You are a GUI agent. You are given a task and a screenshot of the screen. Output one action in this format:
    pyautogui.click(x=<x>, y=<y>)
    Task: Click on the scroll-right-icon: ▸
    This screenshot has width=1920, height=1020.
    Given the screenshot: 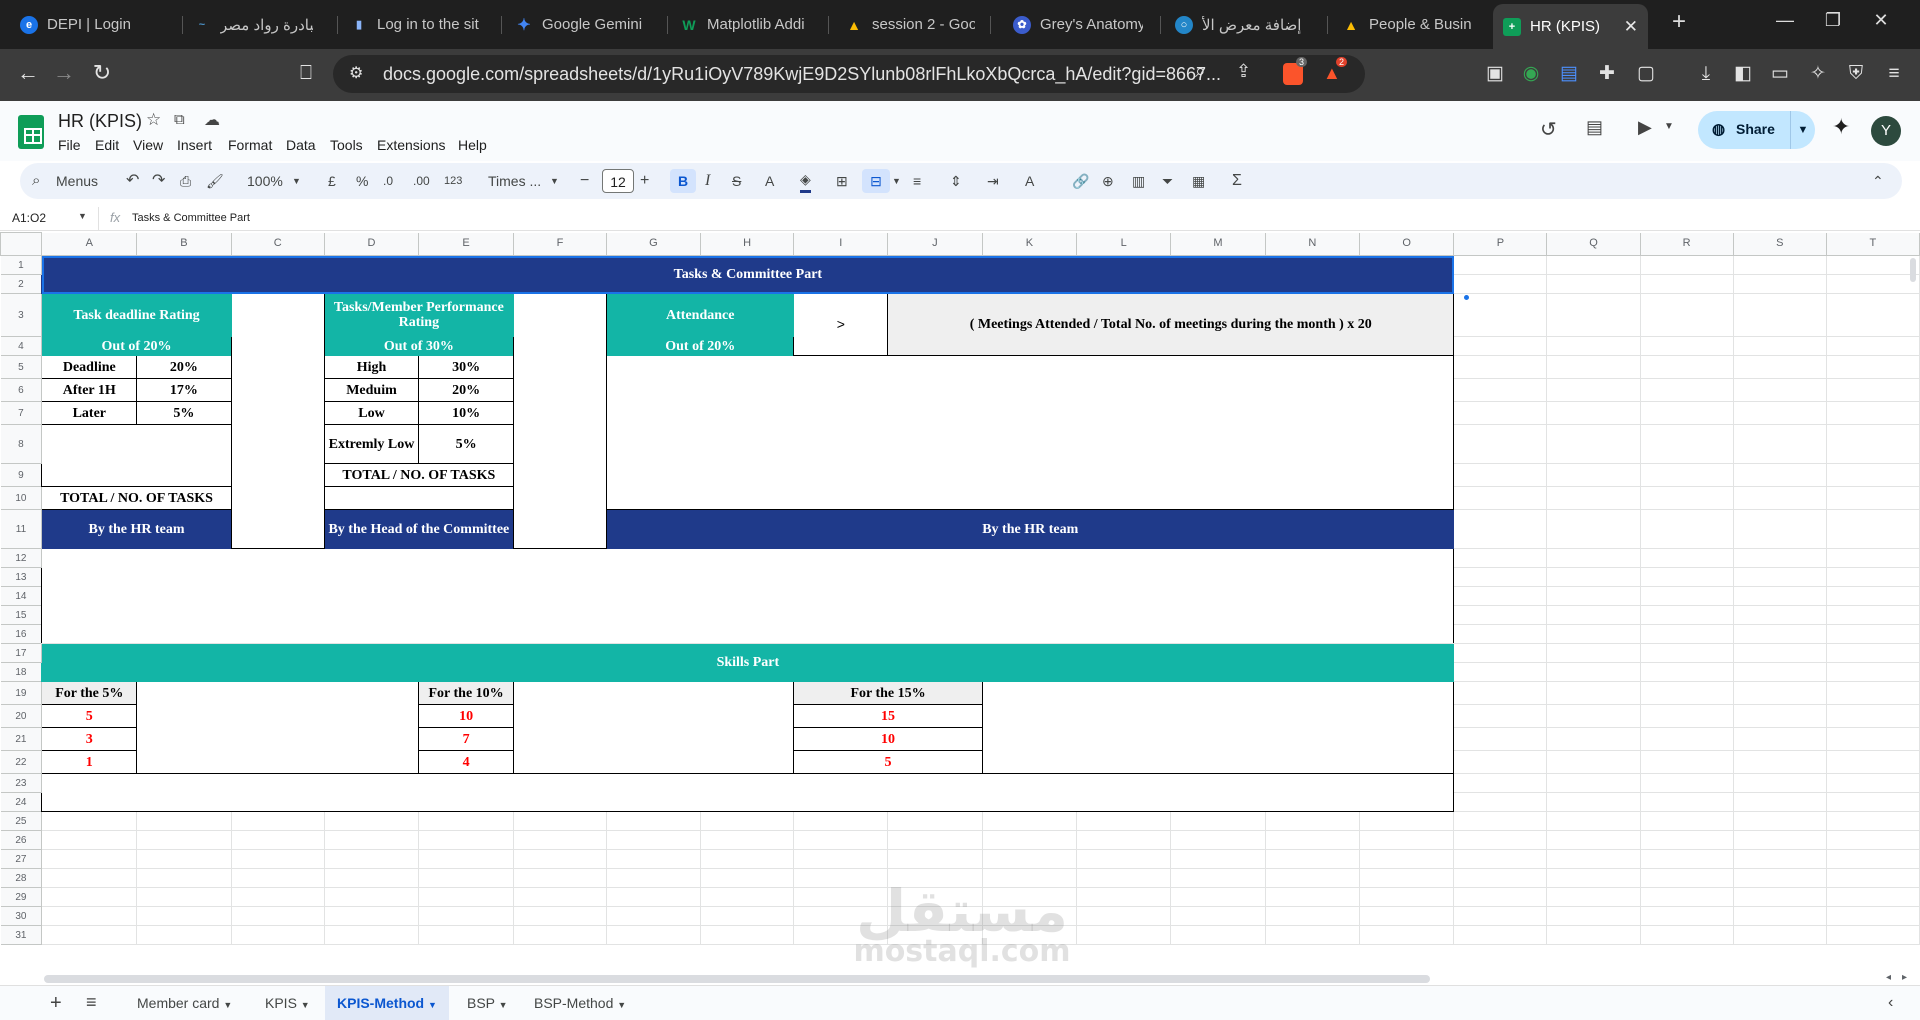 What is the action you would take?
    pyautogui.click(x=1904, y=977)
    